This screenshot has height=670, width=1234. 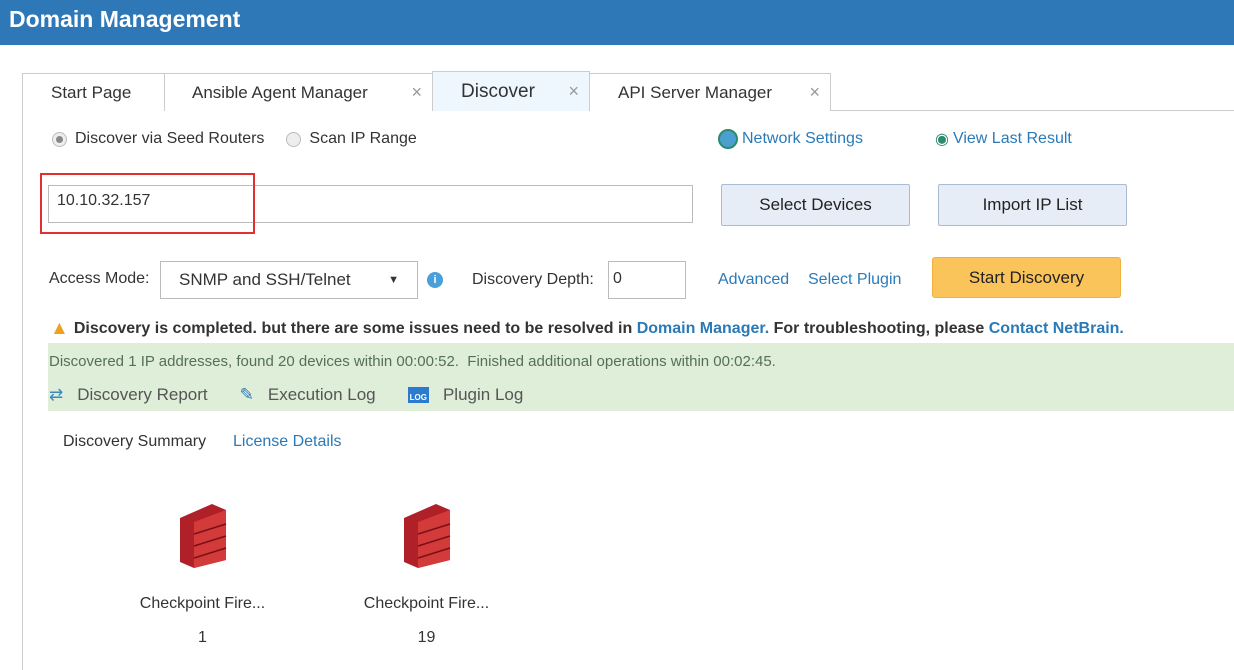 I want to click on radio-seed-routers, so click(x=59, y=139).